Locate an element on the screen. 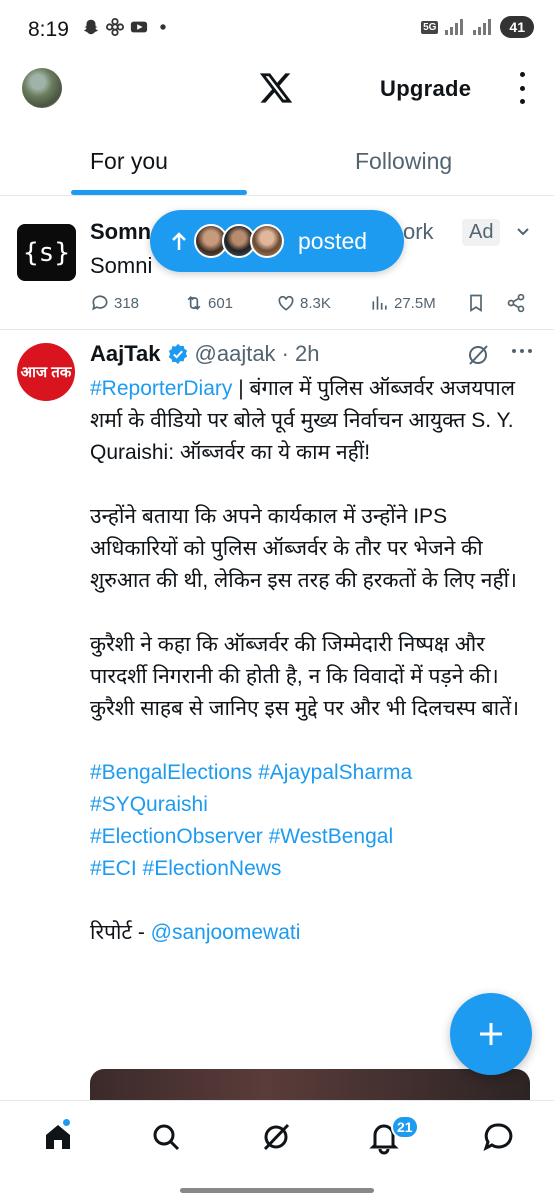 Image resolution: width=554 pixels, height=1200 pixels. tweet-header: AajTak @aajtak · 2h is located at coordinates (204, 354).